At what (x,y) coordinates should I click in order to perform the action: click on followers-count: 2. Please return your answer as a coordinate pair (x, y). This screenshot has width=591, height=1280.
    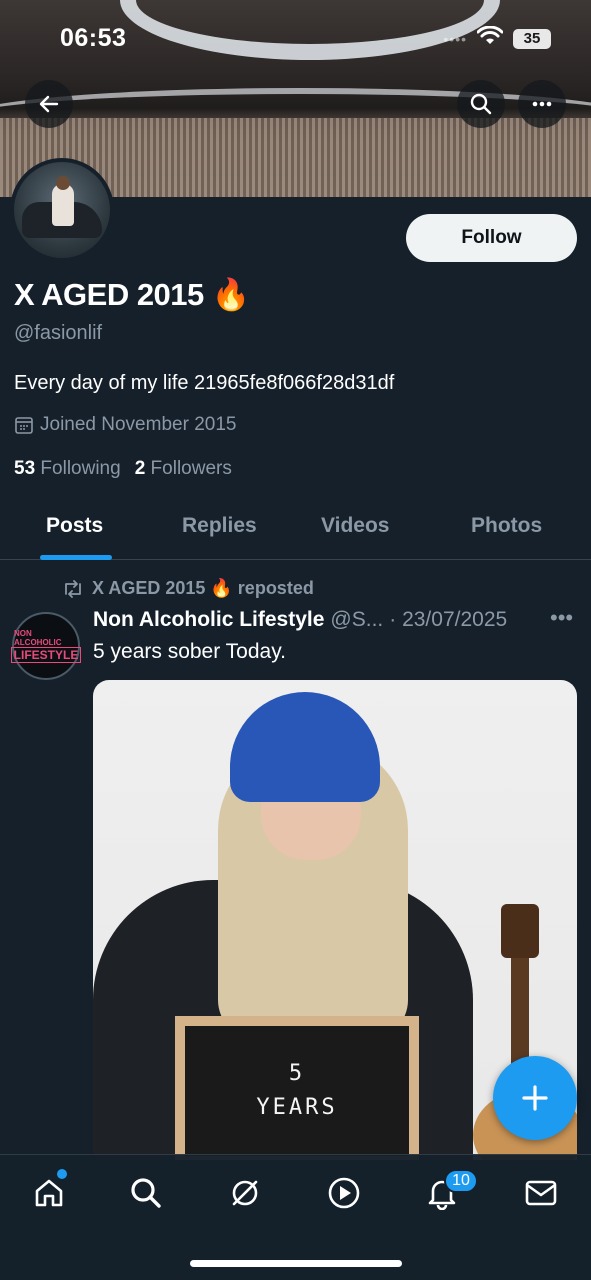
    Looking at the image, I should click on (140, 468).